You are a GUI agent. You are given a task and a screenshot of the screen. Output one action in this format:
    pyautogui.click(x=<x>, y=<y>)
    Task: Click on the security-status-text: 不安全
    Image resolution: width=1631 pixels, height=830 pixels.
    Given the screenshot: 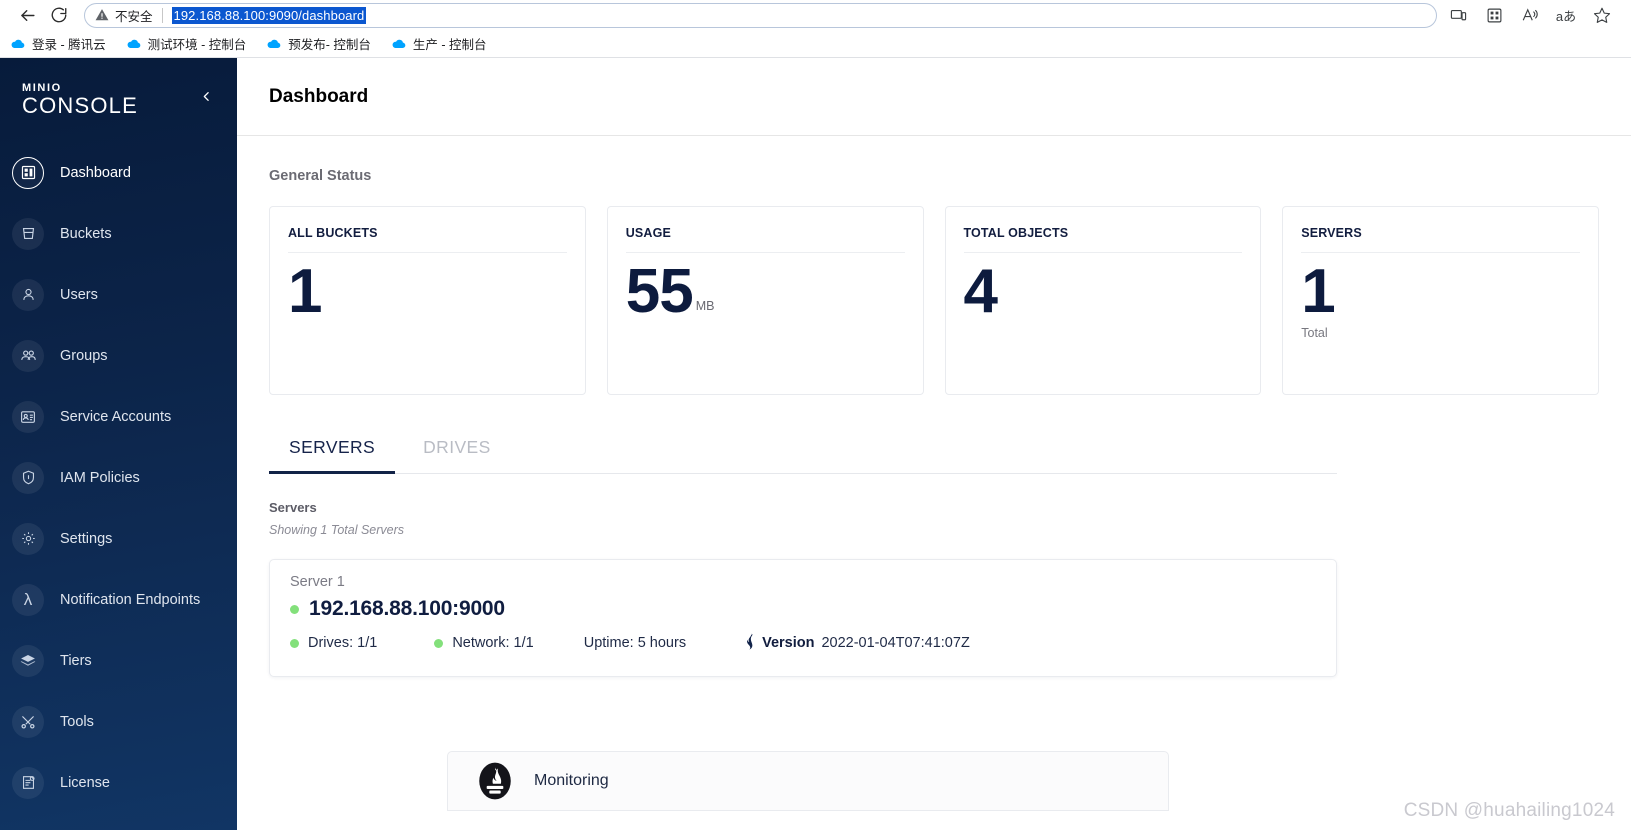 What is the action you would take?
    pyautogui.click(x=134, y=16)
    